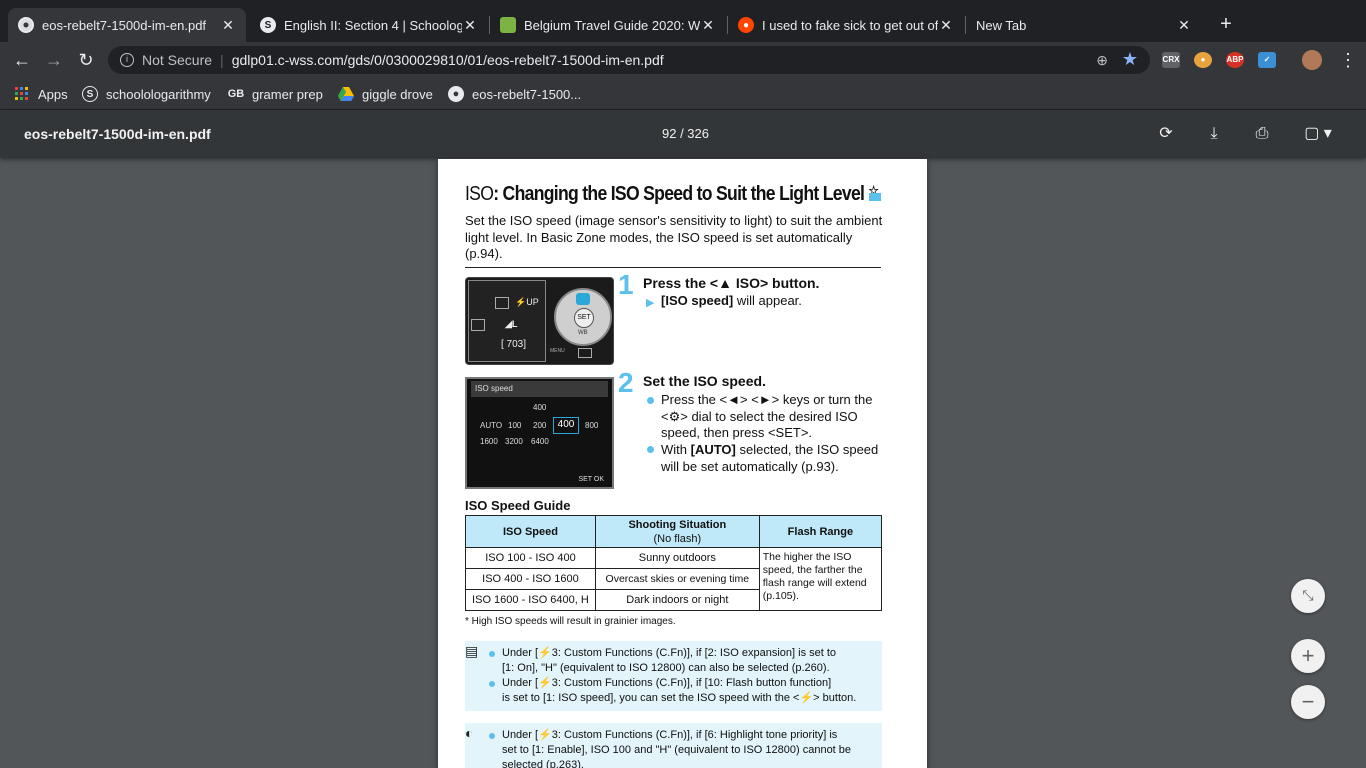 The image size is (1366, 768). Describe the element at coordinates (472, 651) in the screenshot. I see `memo-icon: ▤` at that location.